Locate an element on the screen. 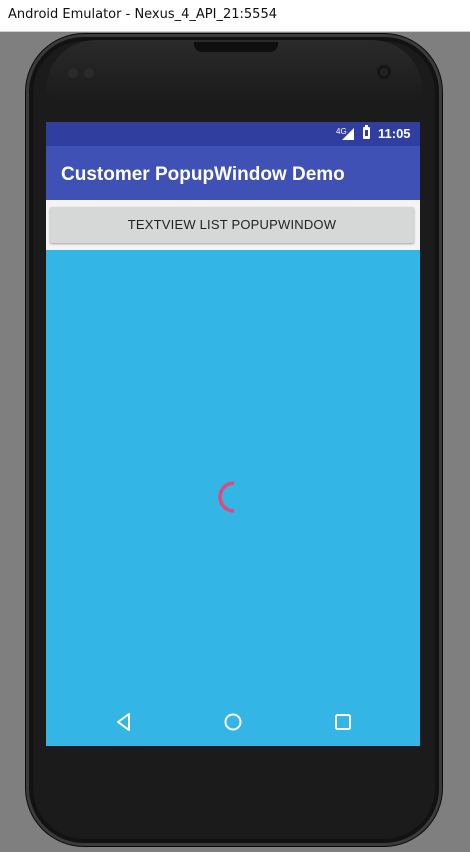  status-time: 11:05 is located at coordinates (394, 133).